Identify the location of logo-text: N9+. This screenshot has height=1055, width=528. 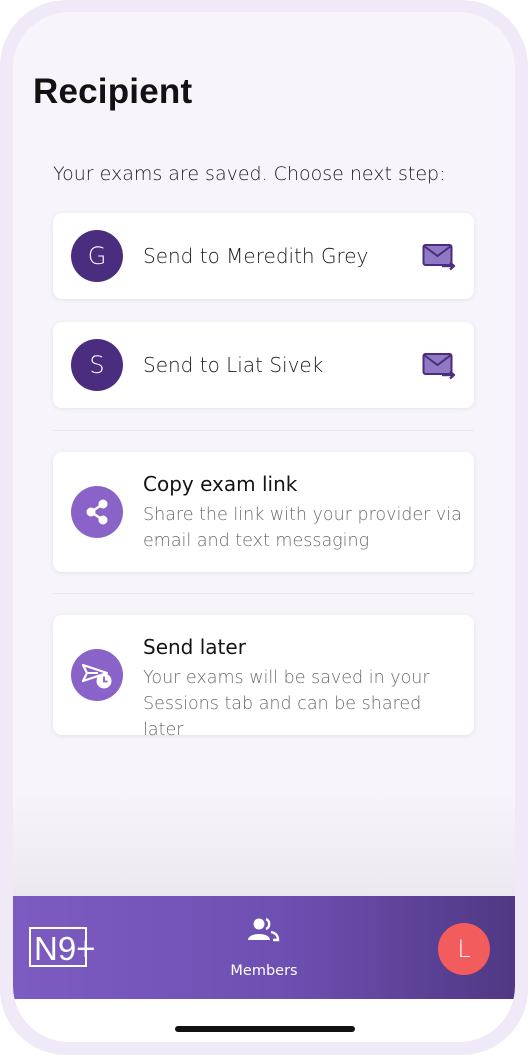
(64, 948).